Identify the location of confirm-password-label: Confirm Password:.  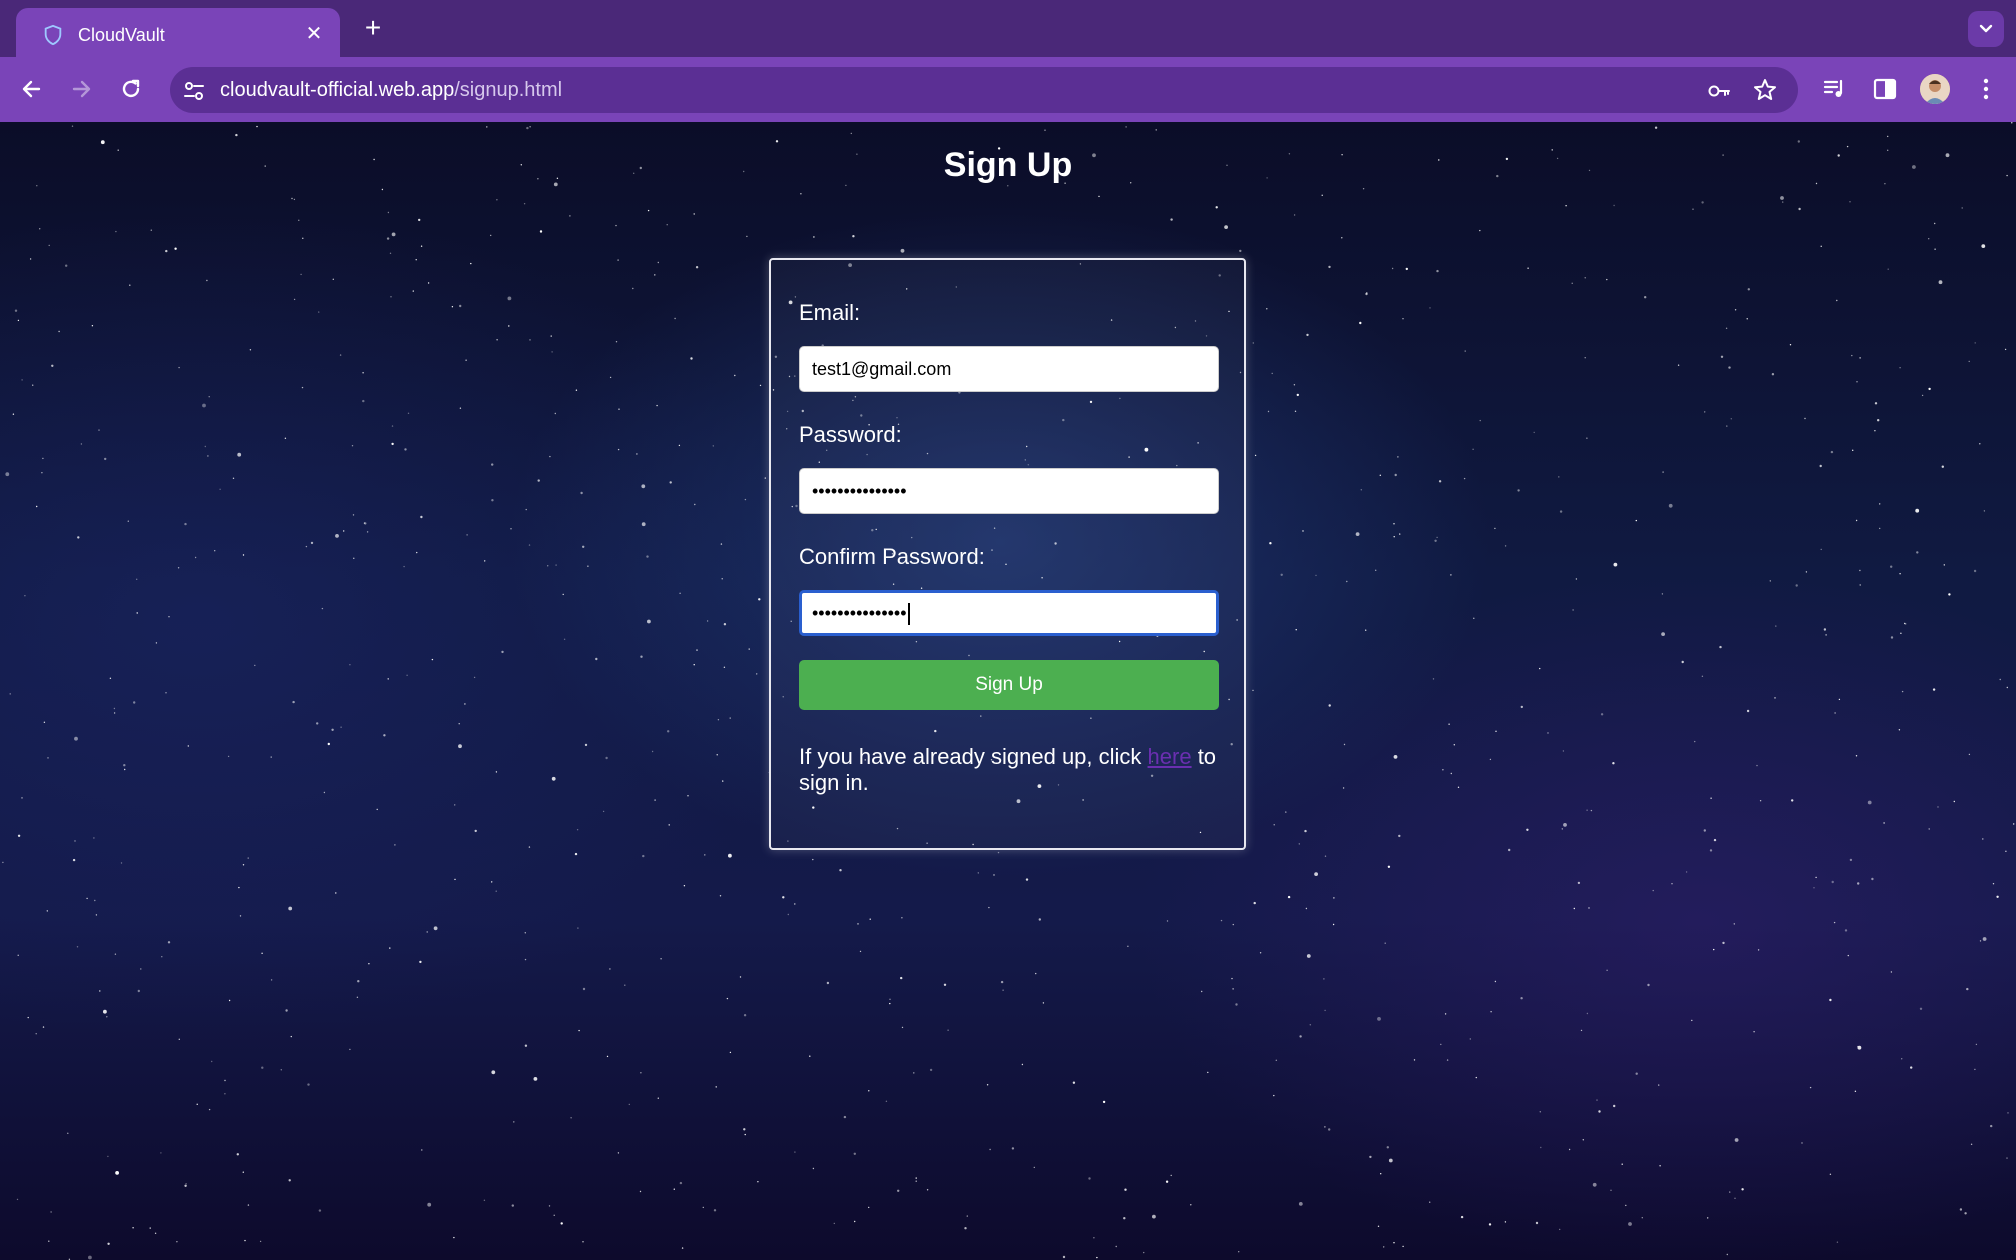
(892, 556).